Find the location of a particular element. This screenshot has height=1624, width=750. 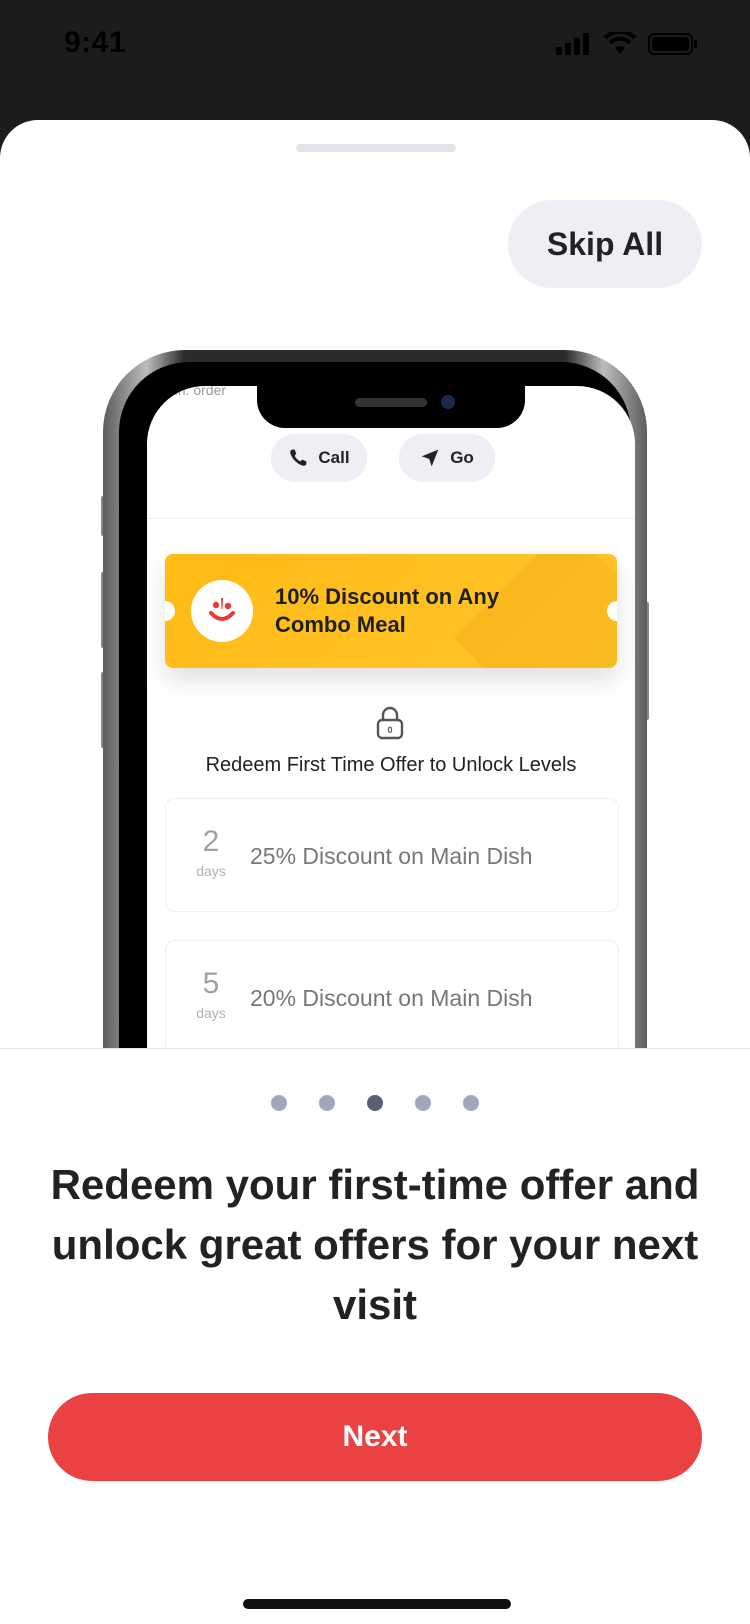

locked-level-card: 5 days 20% Discount on Main Dish is located at coordinates (392, 997).